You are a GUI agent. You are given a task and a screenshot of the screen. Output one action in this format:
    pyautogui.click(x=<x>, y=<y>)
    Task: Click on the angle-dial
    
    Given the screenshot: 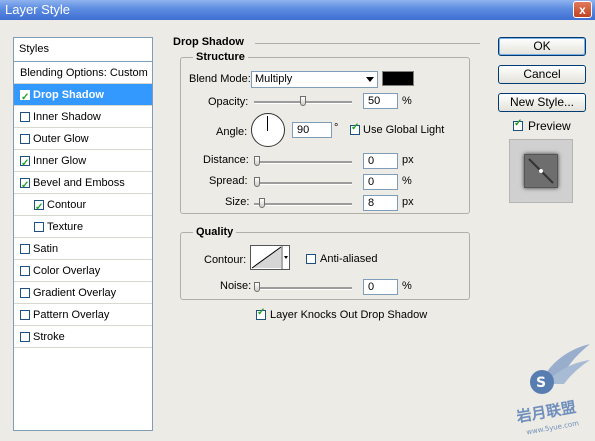 What is the action you would take?
    pyautogui.click(x=268, y=130)
    